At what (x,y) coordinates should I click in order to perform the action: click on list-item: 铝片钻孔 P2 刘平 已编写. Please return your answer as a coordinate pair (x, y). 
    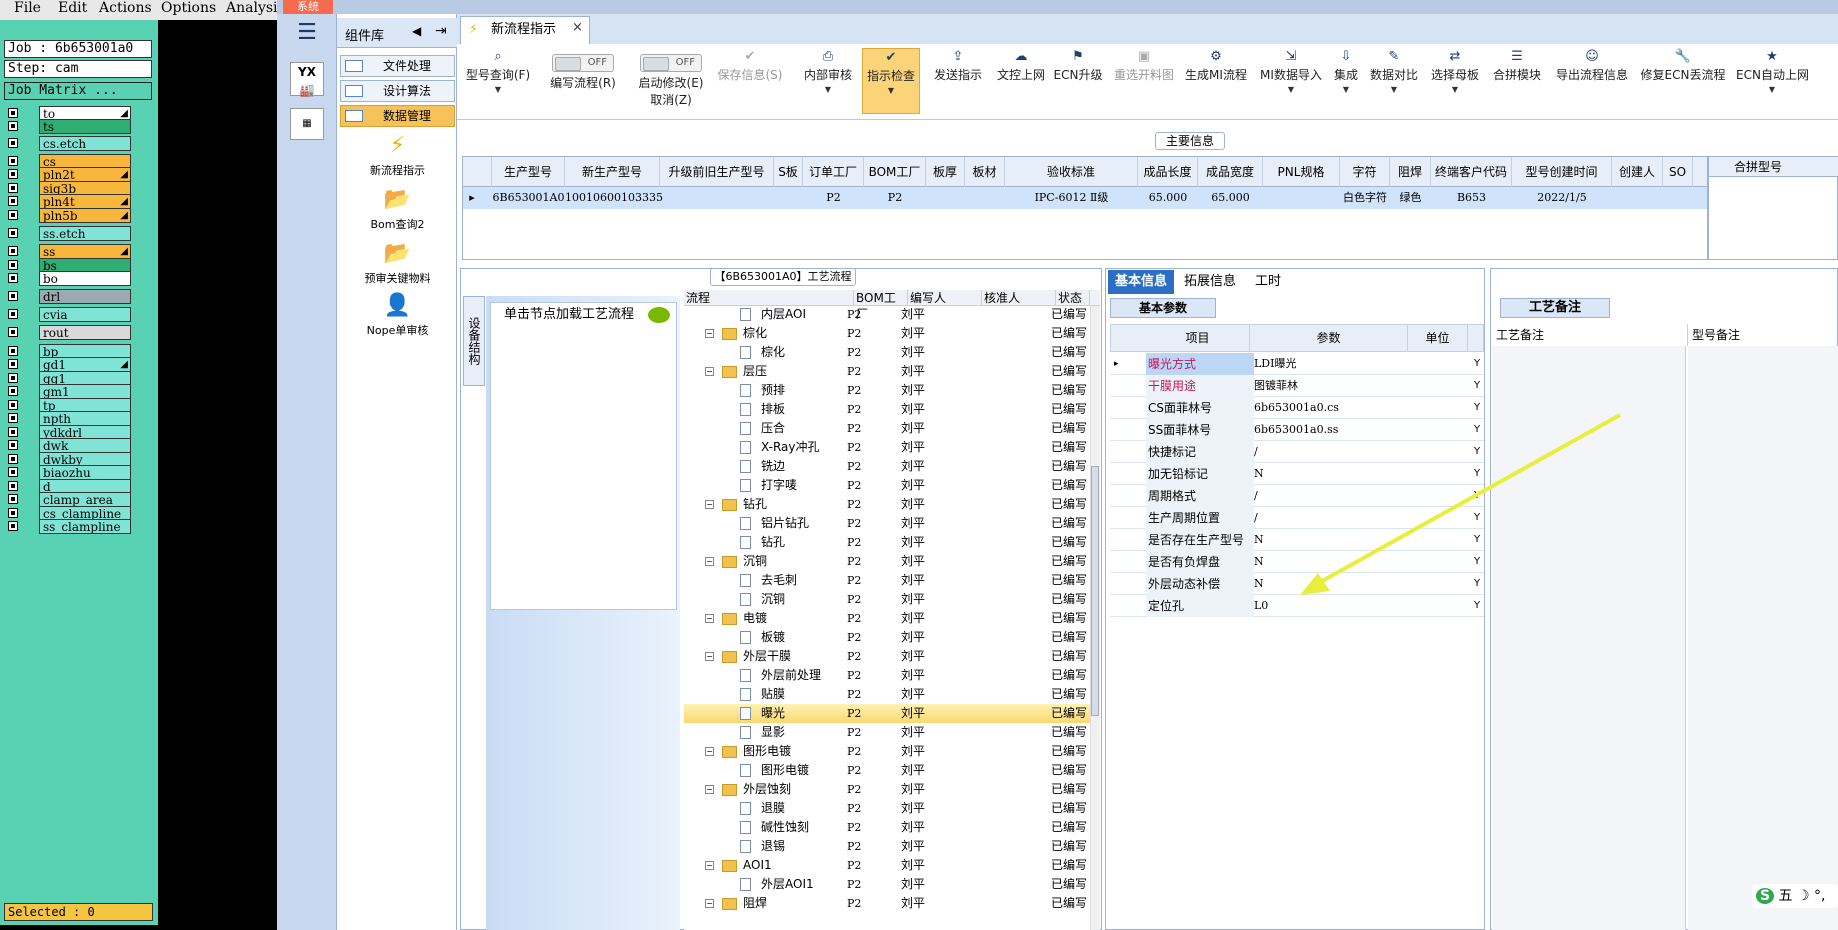
    Looking at the image, I should click on (892, 523).